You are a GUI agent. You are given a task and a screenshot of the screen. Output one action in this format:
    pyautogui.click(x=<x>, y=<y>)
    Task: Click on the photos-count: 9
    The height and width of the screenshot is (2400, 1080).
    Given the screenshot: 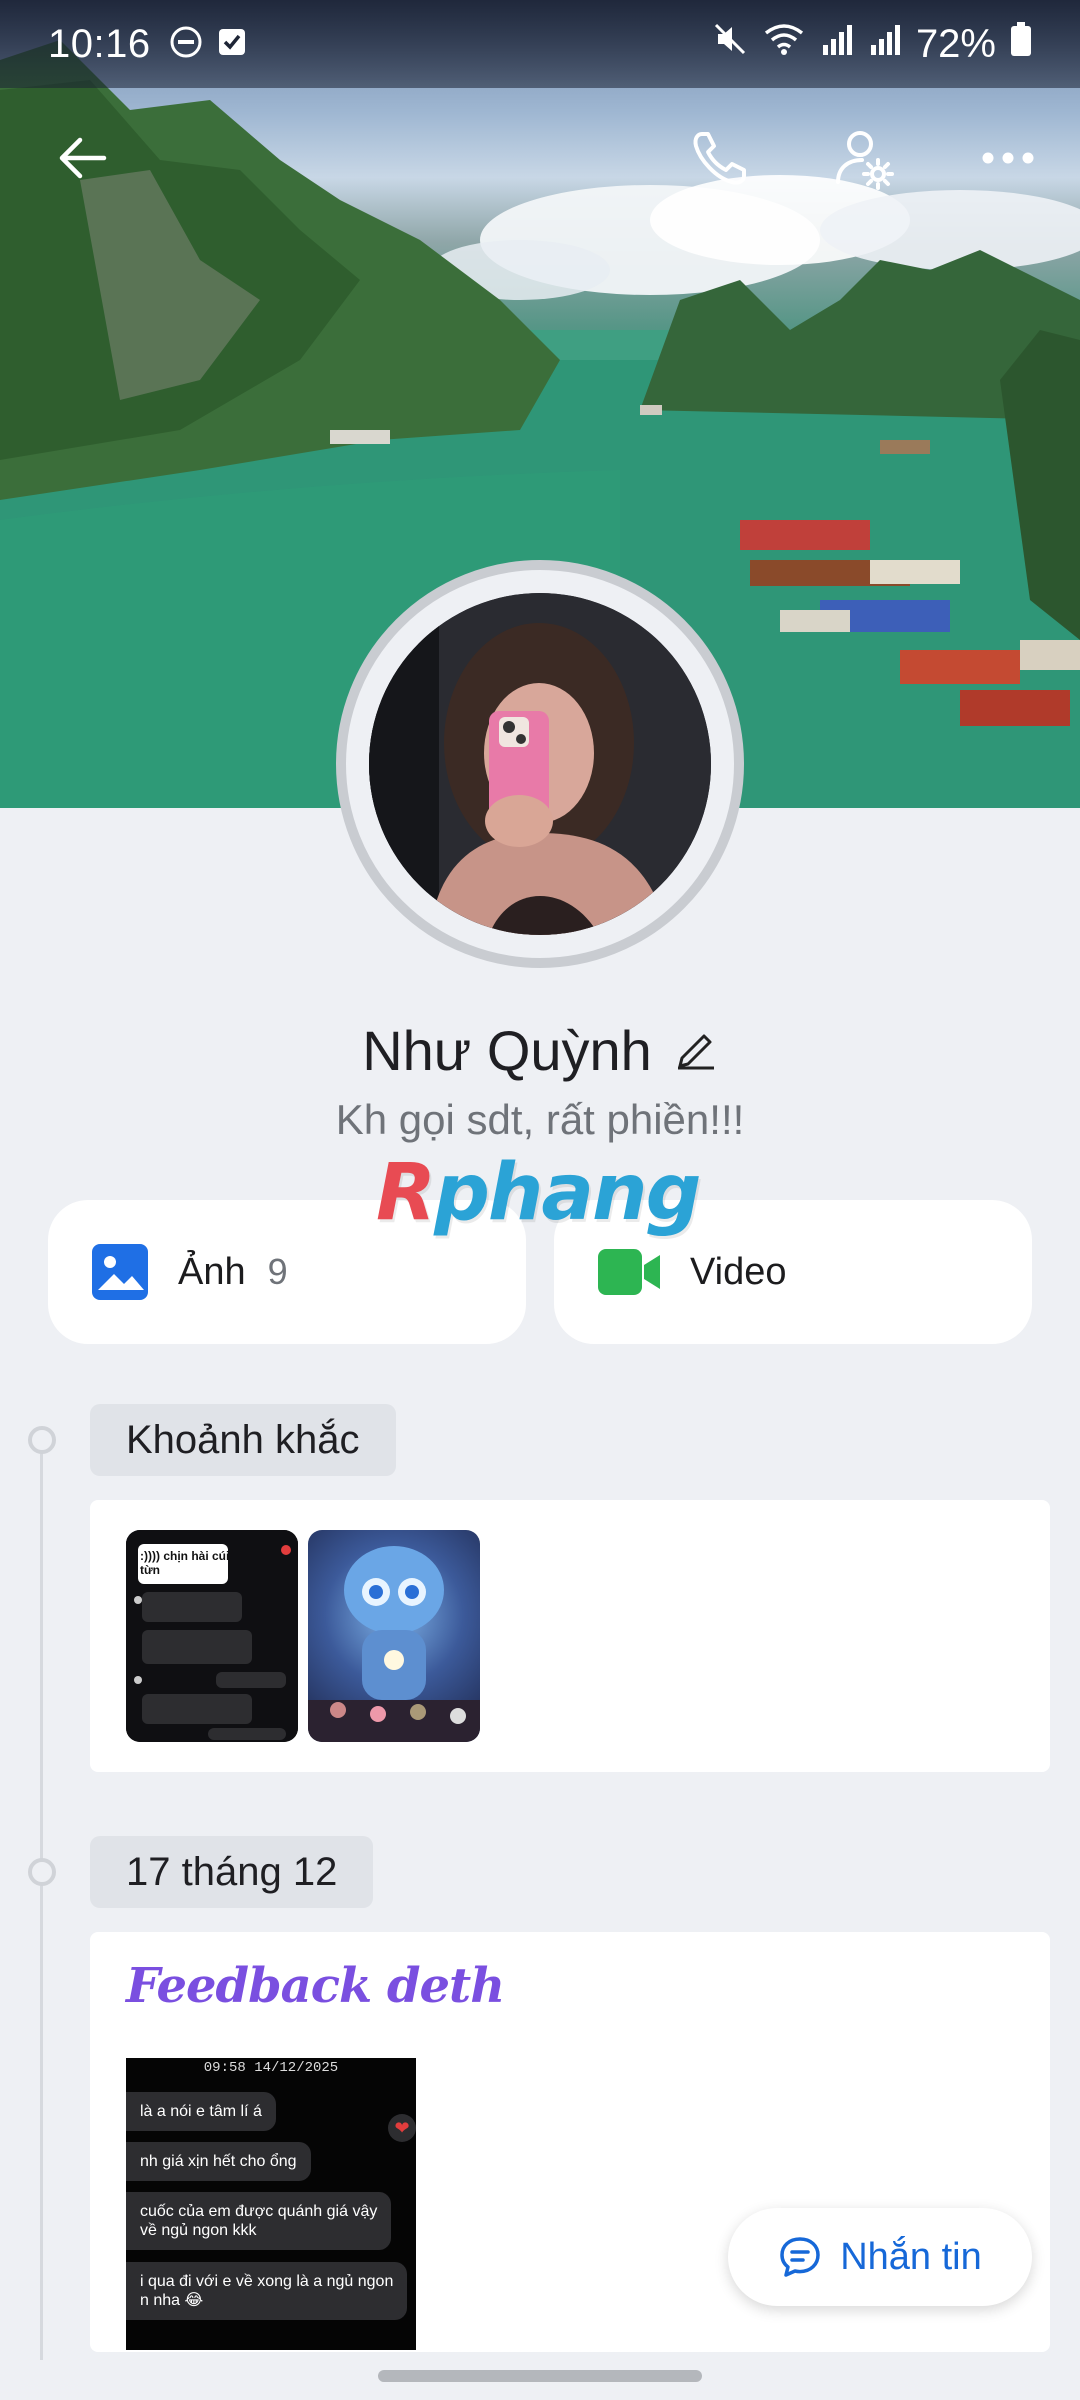 What is the action you would take?
    pyautogui.click(x=277, y=1271)
    